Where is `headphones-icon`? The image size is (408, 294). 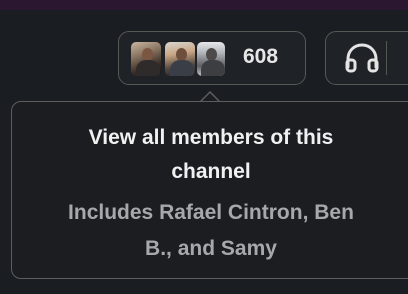
headphones-icon is located at coordinates (362, 58).